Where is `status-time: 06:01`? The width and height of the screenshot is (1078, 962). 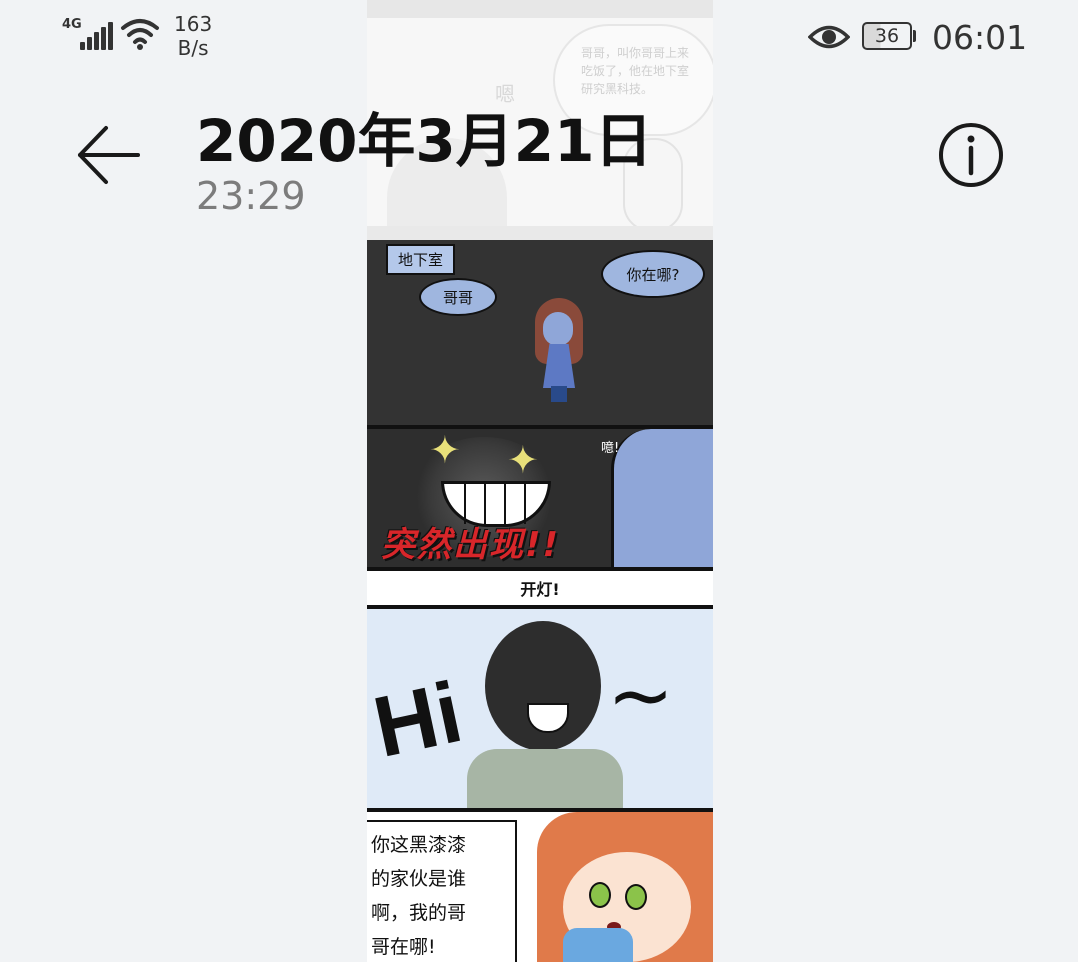 status-time: 06:01 is located at coordinates (980, 37).